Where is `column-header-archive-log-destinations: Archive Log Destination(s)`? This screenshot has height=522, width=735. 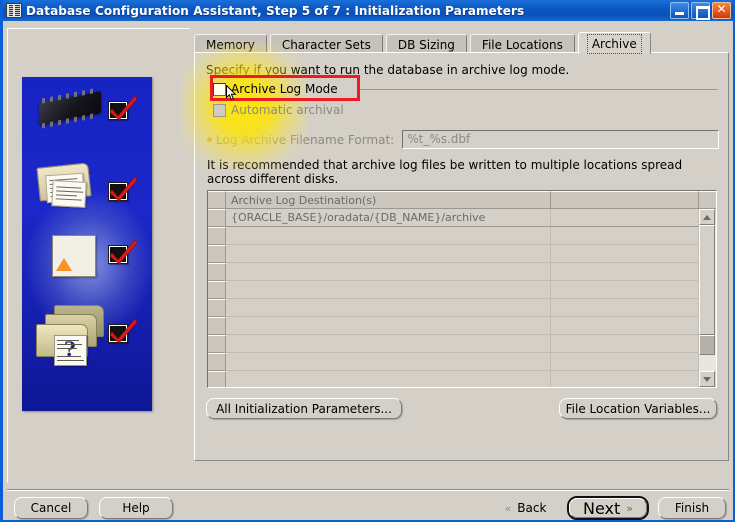
column-header-archive-log-destinations: Archive Log Destination(s) is located at coordinates (388, 200).